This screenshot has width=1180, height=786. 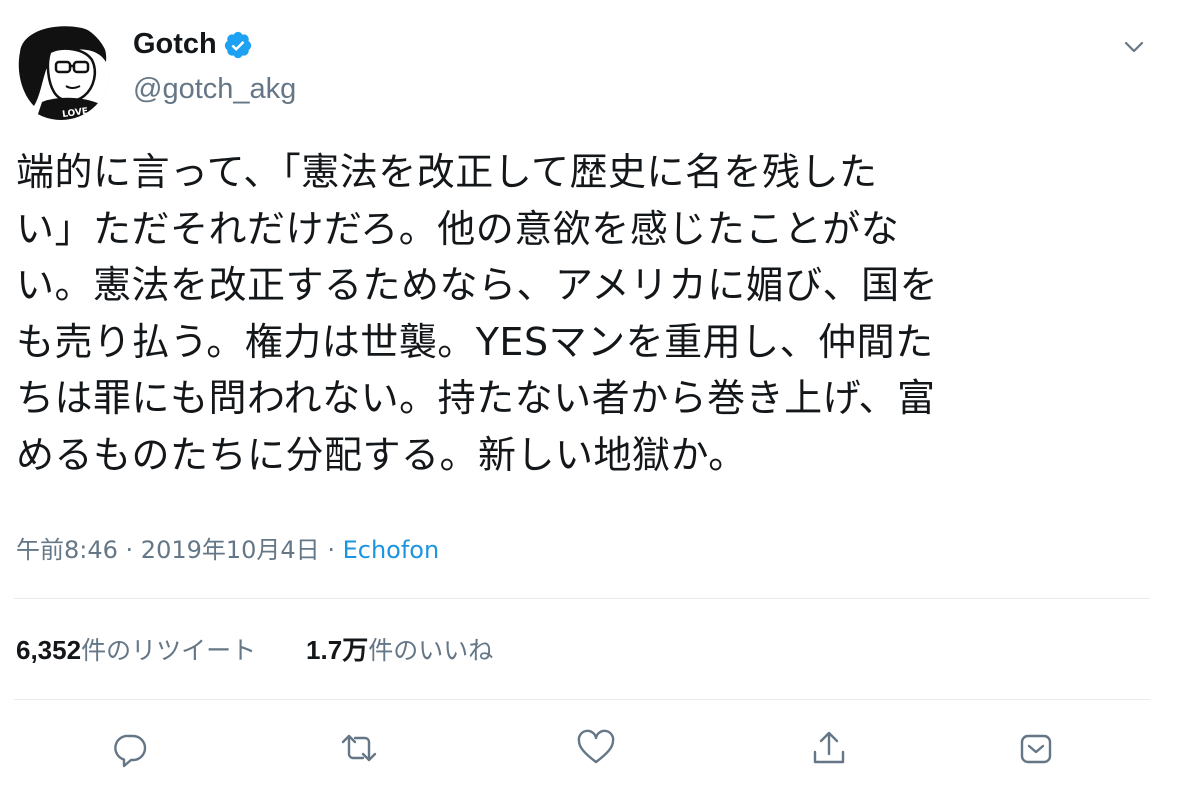 I want to click on tweet-date: 2019年10月4日, so click(x=230, y=550).